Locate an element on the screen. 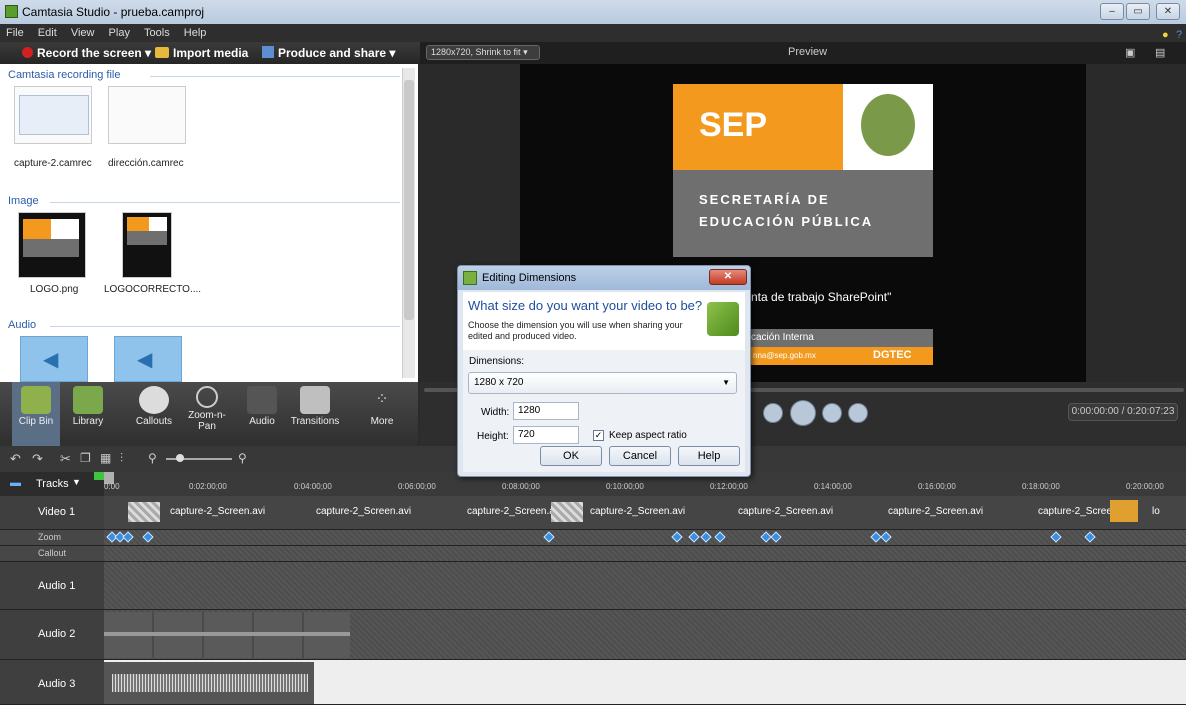 Image resolution: width=1186 pixels, height=705 pixels. next-clip-button is located at coordinates (858, 413).